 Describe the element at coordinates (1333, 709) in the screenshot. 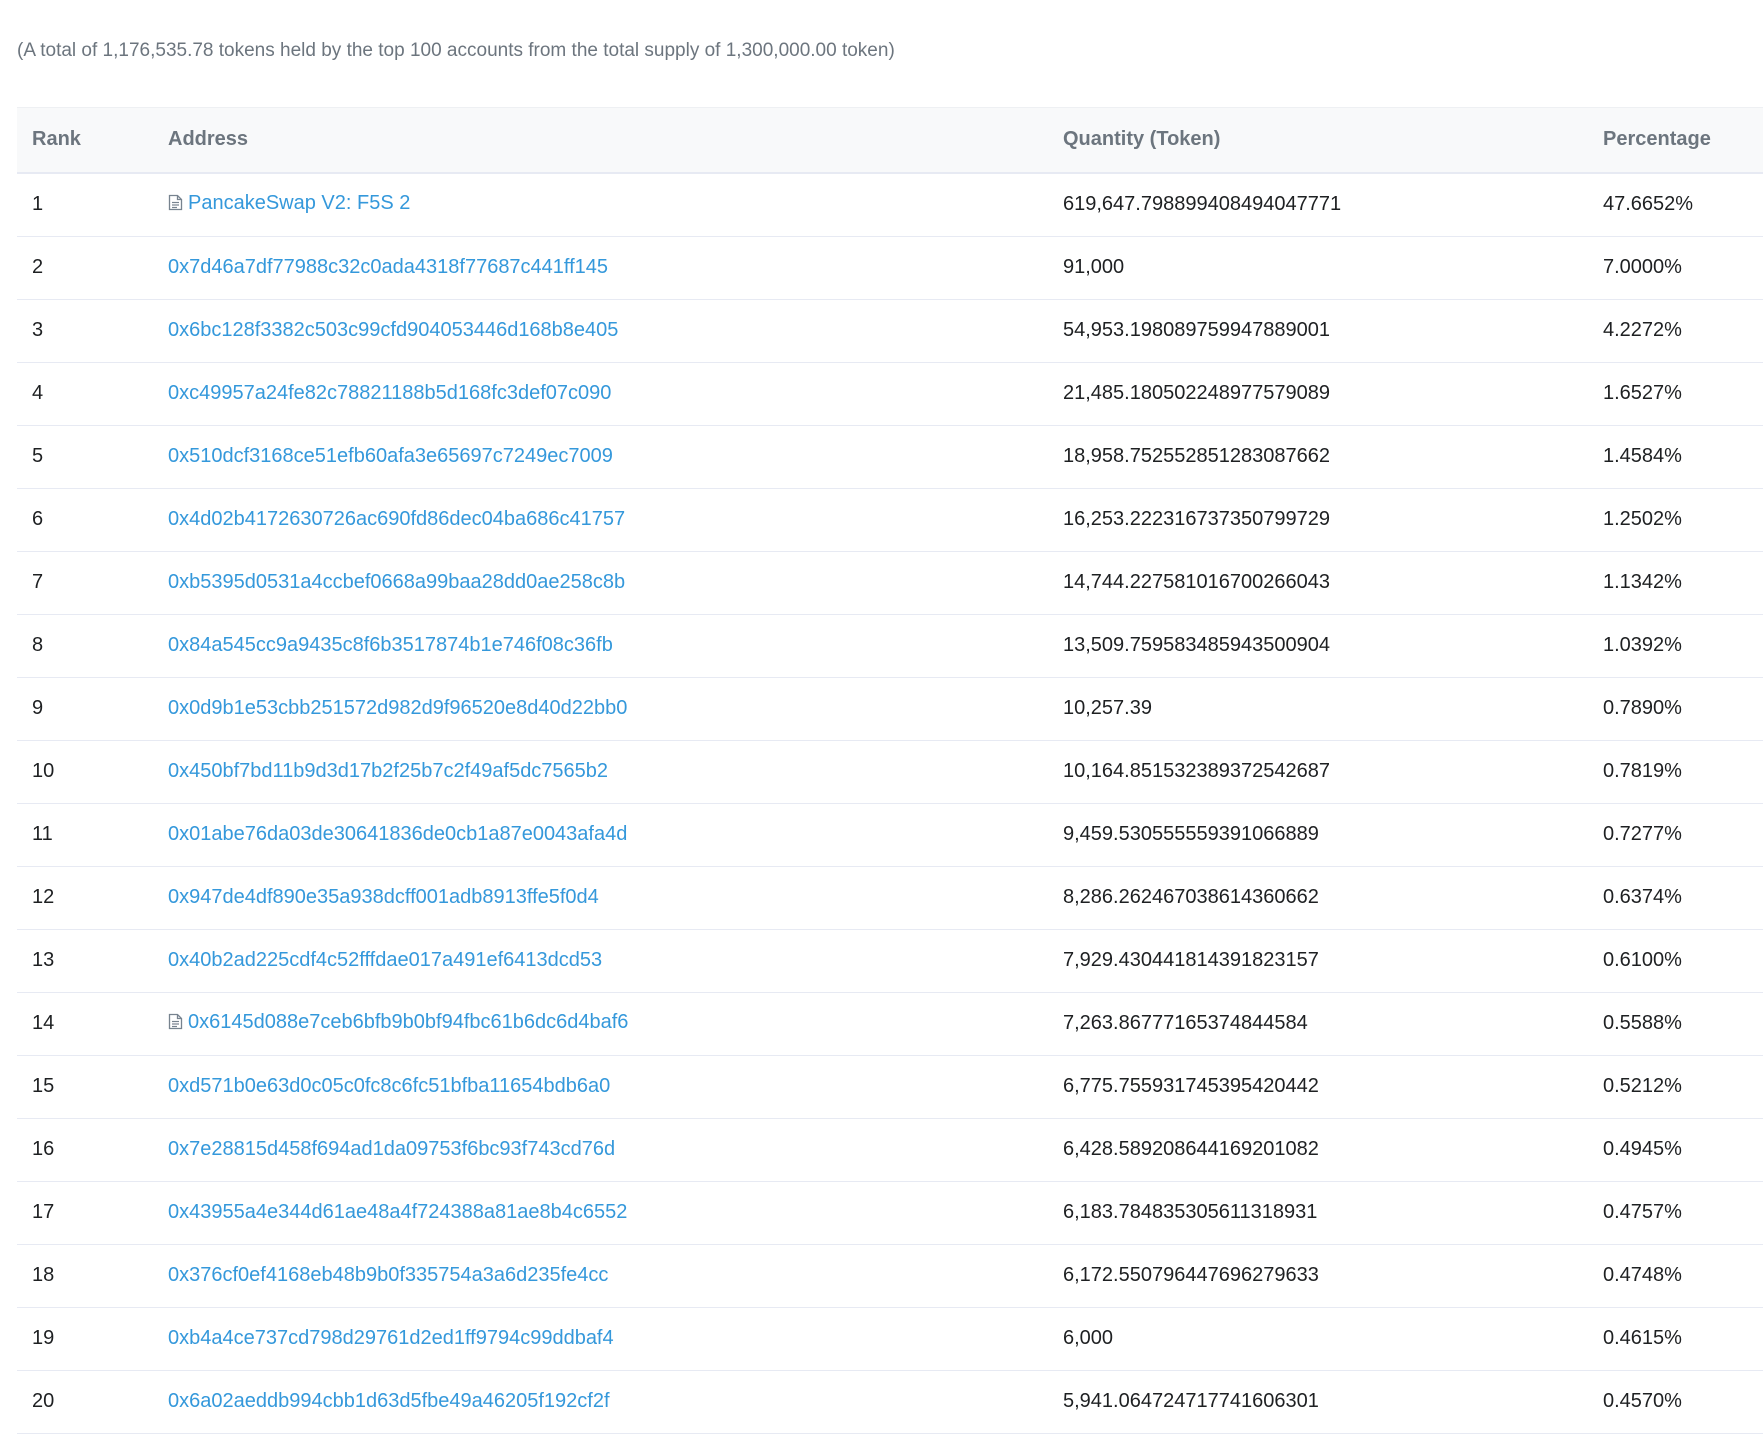

I see `holder-quantity: 10,257.39` at that location.